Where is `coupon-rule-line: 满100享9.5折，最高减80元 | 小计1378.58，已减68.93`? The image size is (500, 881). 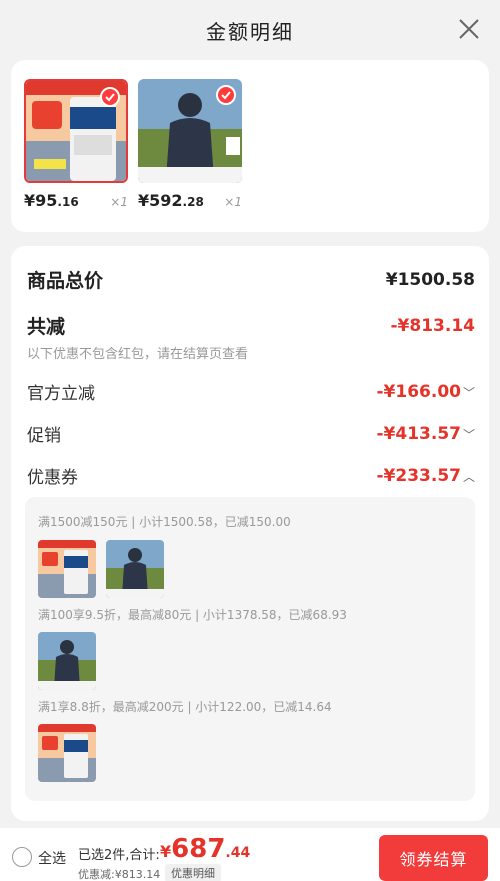
coupon-rule-line: 满100享9.5折，最高减80元 | 小计1378.58，已减68.93 is located at coordinates (192, 615).